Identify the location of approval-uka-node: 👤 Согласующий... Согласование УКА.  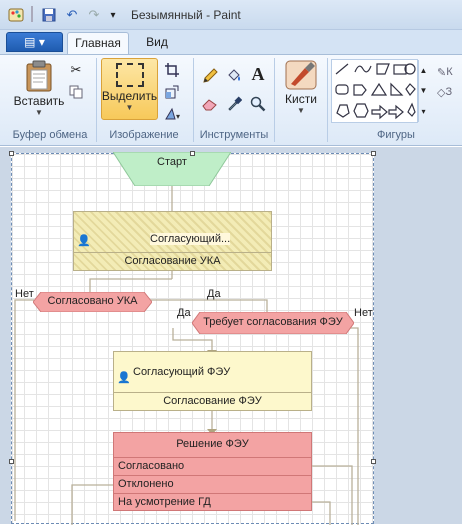
(172, 241).